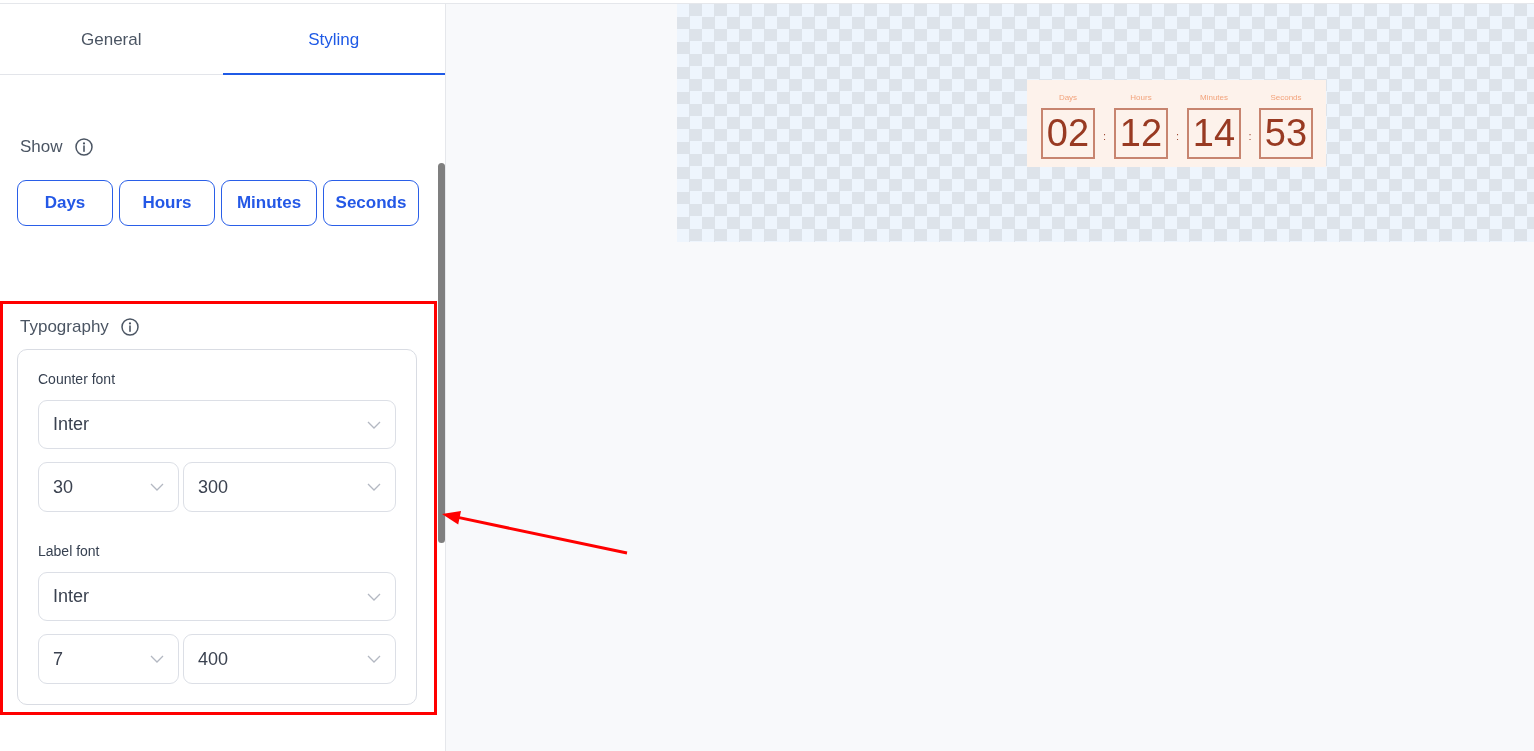 Image resolution: width=1534 pixels, height=751 pixels. Describe the element at coordinates (108, 659) in the screenshot. I see `font-size-dropdown: 7` at that location.